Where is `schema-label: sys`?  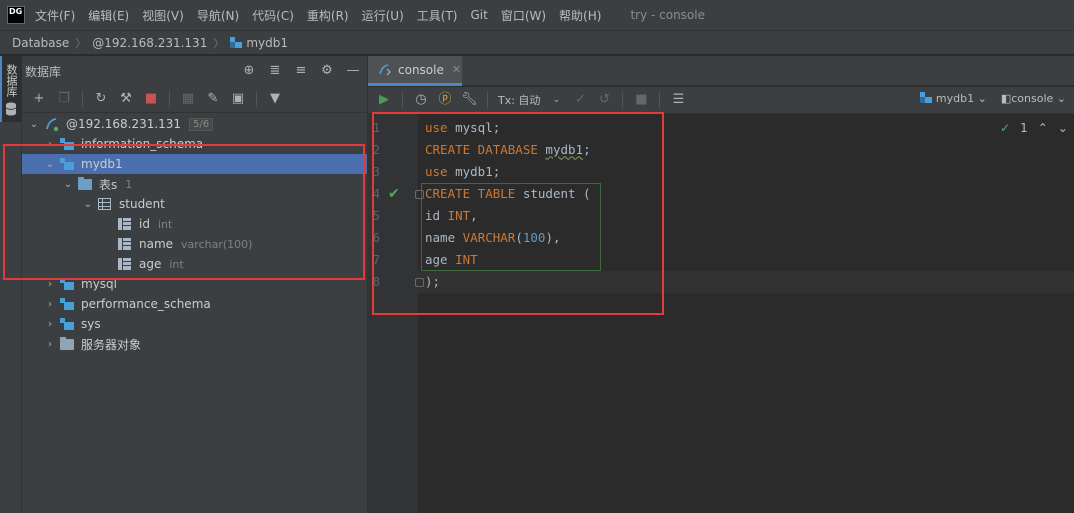
schema-label: sys is located at coordinates (91, 324).